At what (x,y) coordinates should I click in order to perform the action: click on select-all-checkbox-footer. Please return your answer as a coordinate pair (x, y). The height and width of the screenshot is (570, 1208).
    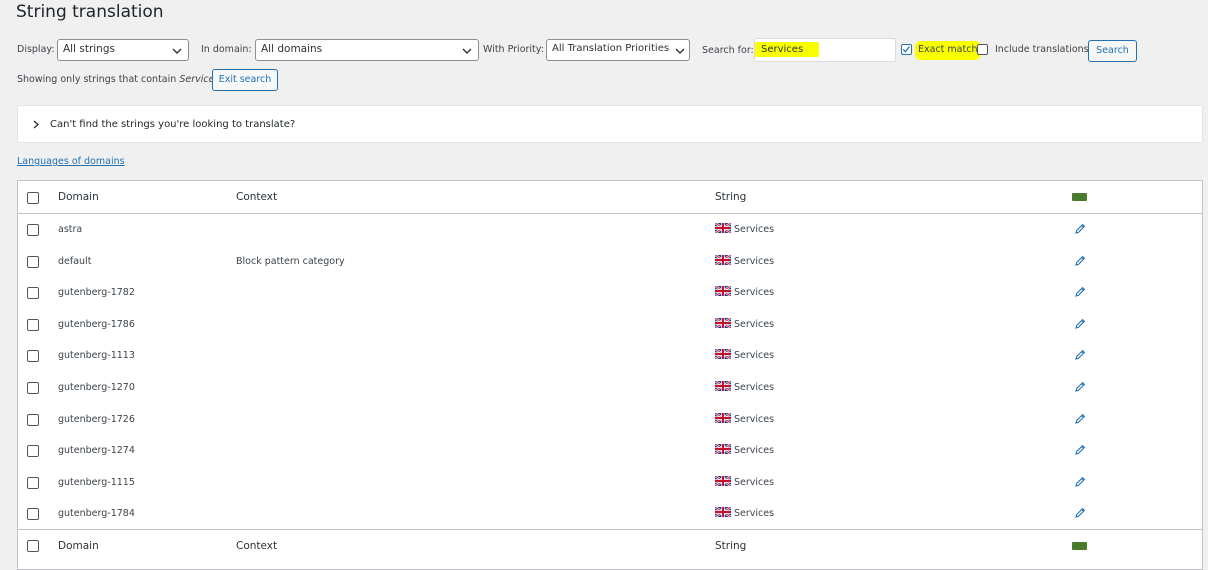
    Looking at the image, I should click on (33, 546).